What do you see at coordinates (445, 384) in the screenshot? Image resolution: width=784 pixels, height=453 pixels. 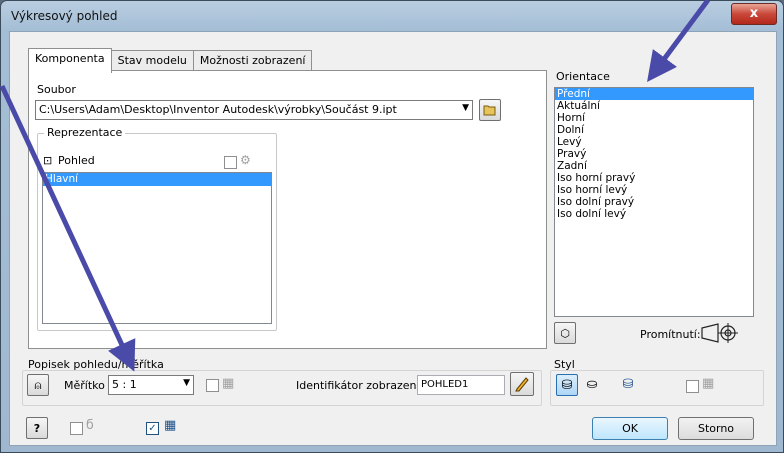 I see `identifier-value: POHLED1` at bounding box center [445, 384].